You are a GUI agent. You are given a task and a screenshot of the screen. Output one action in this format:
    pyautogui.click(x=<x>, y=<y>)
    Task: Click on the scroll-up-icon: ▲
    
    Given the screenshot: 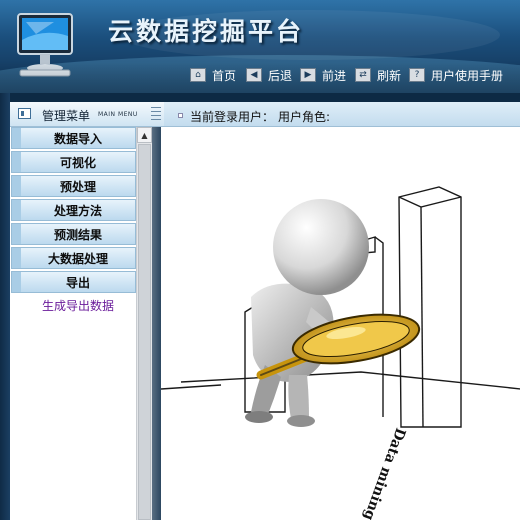 What is the action you would take?
    pyautogui.click(x=144, y=135)
    